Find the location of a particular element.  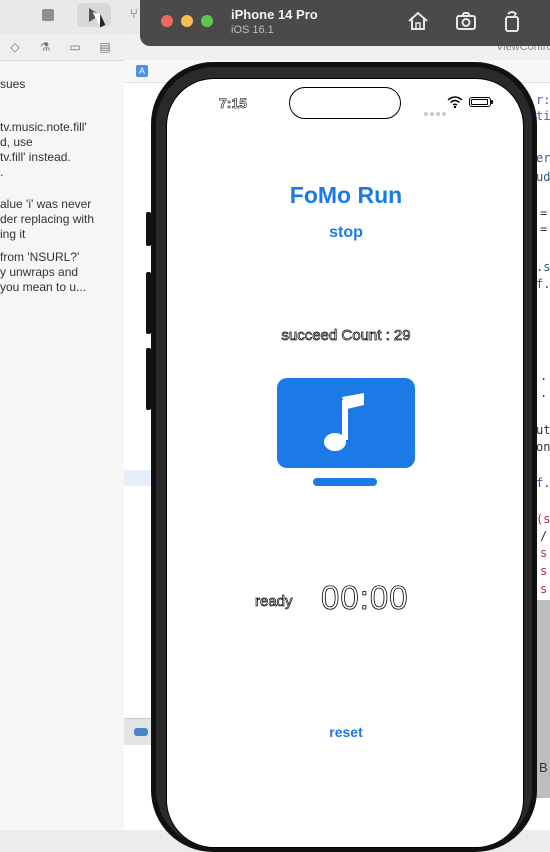

reset-button: reset is located at coordinates (345, 732).